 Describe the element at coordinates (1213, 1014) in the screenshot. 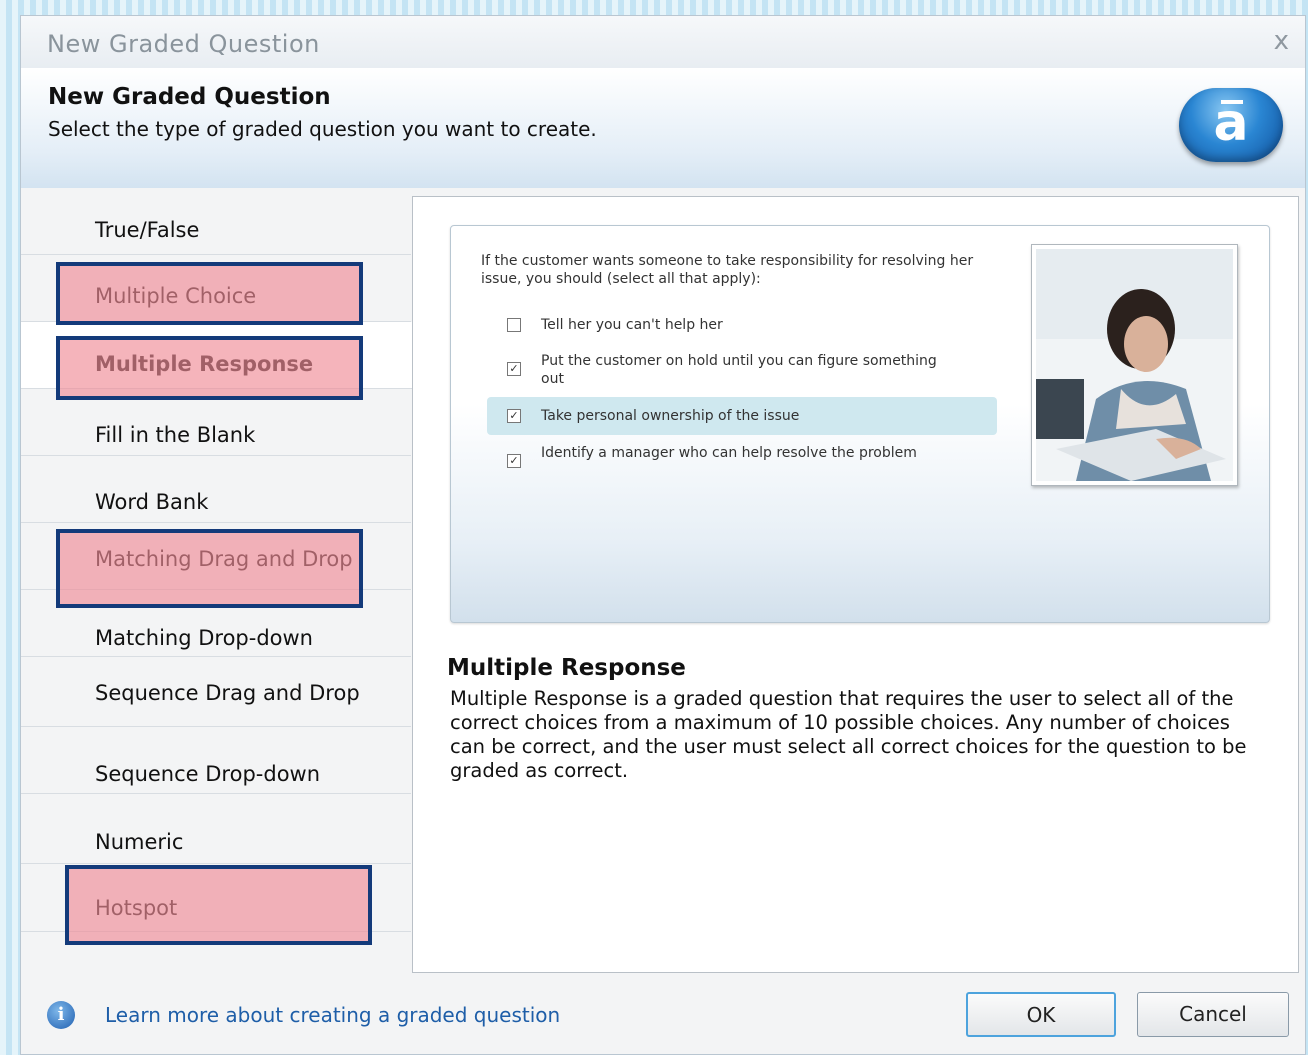

I see `cancel-button: Cancel` at that location.